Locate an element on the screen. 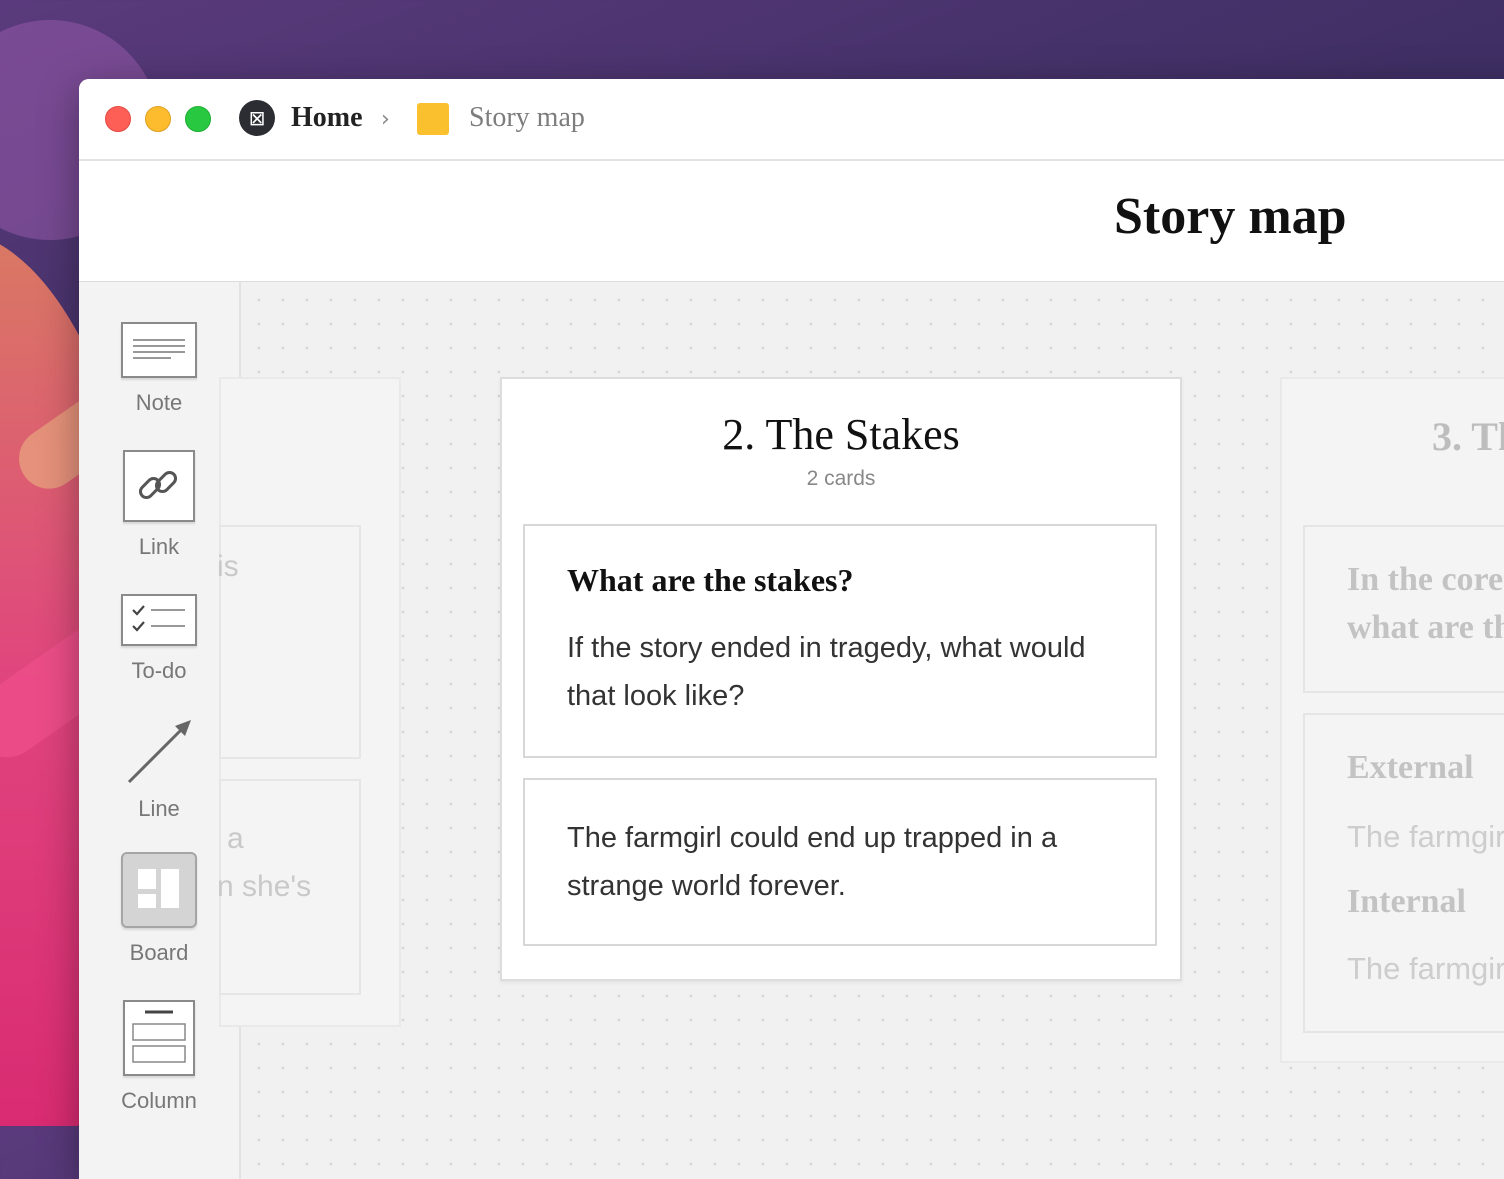 Image resolution: width=1504 pixels, height=1179 pixels. page-title: Story map is located at coordinates (1230, 216).